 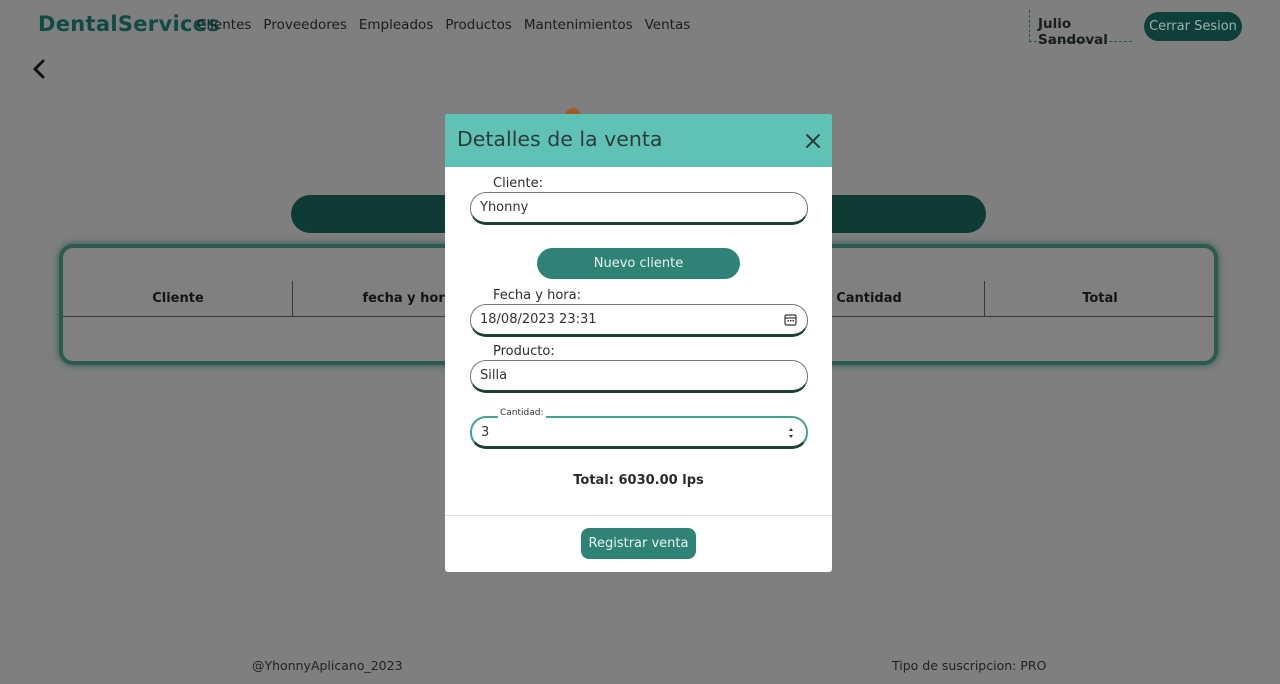 What do you see at coordinates (638, 515) in the screenshot?
I see `modal-divider` at bounding box center [638, 515].